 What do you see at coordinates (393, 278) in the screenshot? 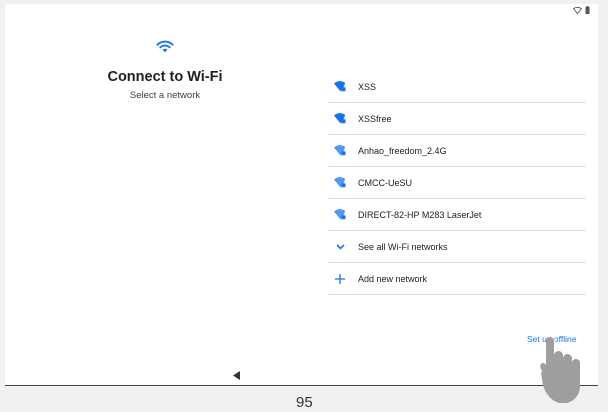
I see `add-network-label: Add new network` at bounding box center [393, 278].